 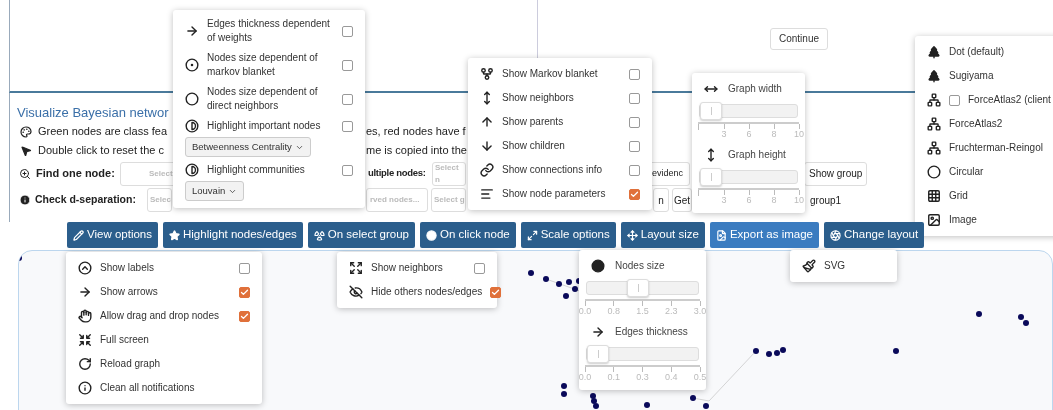 I want to click on network-icon, so click(x=934, y=148).